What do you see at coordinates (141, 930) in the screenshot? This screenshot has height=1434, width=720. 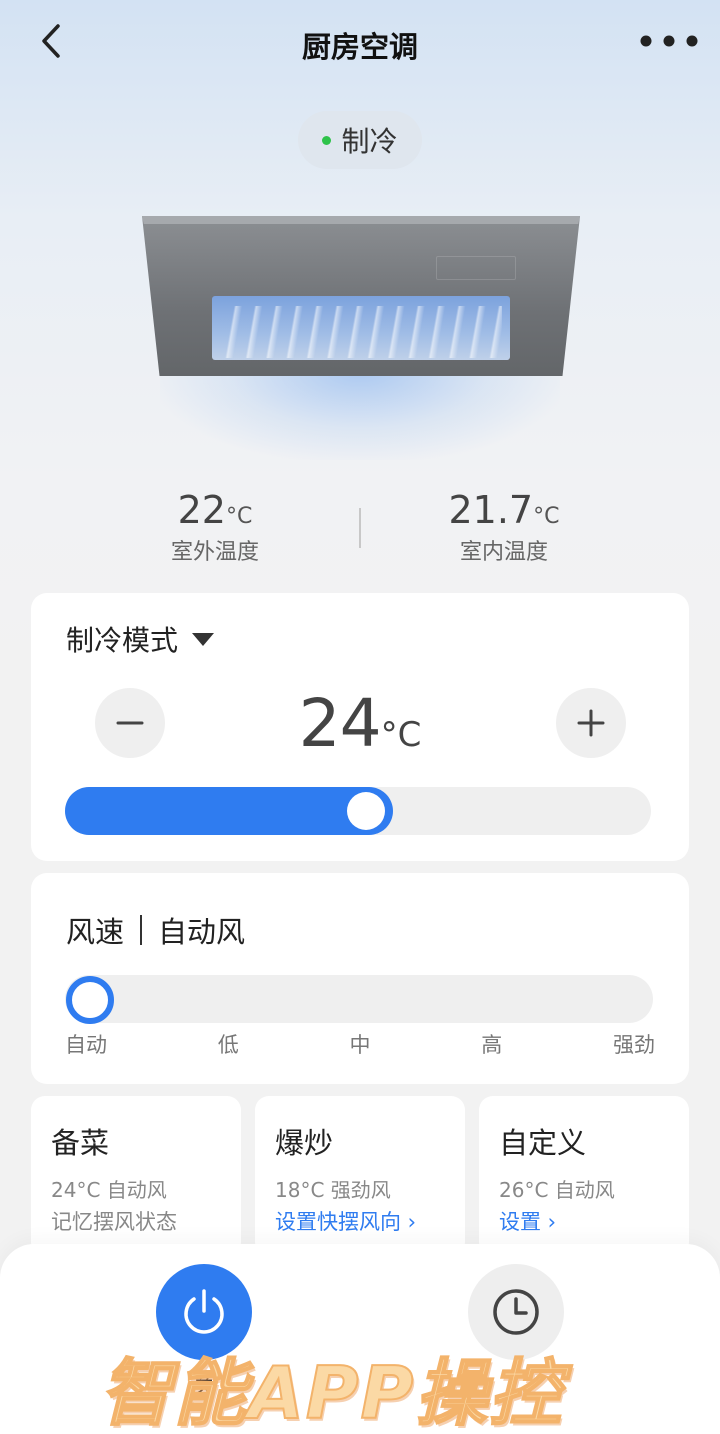 I see `fan-speed-separator` at bounding box center [141, 930].